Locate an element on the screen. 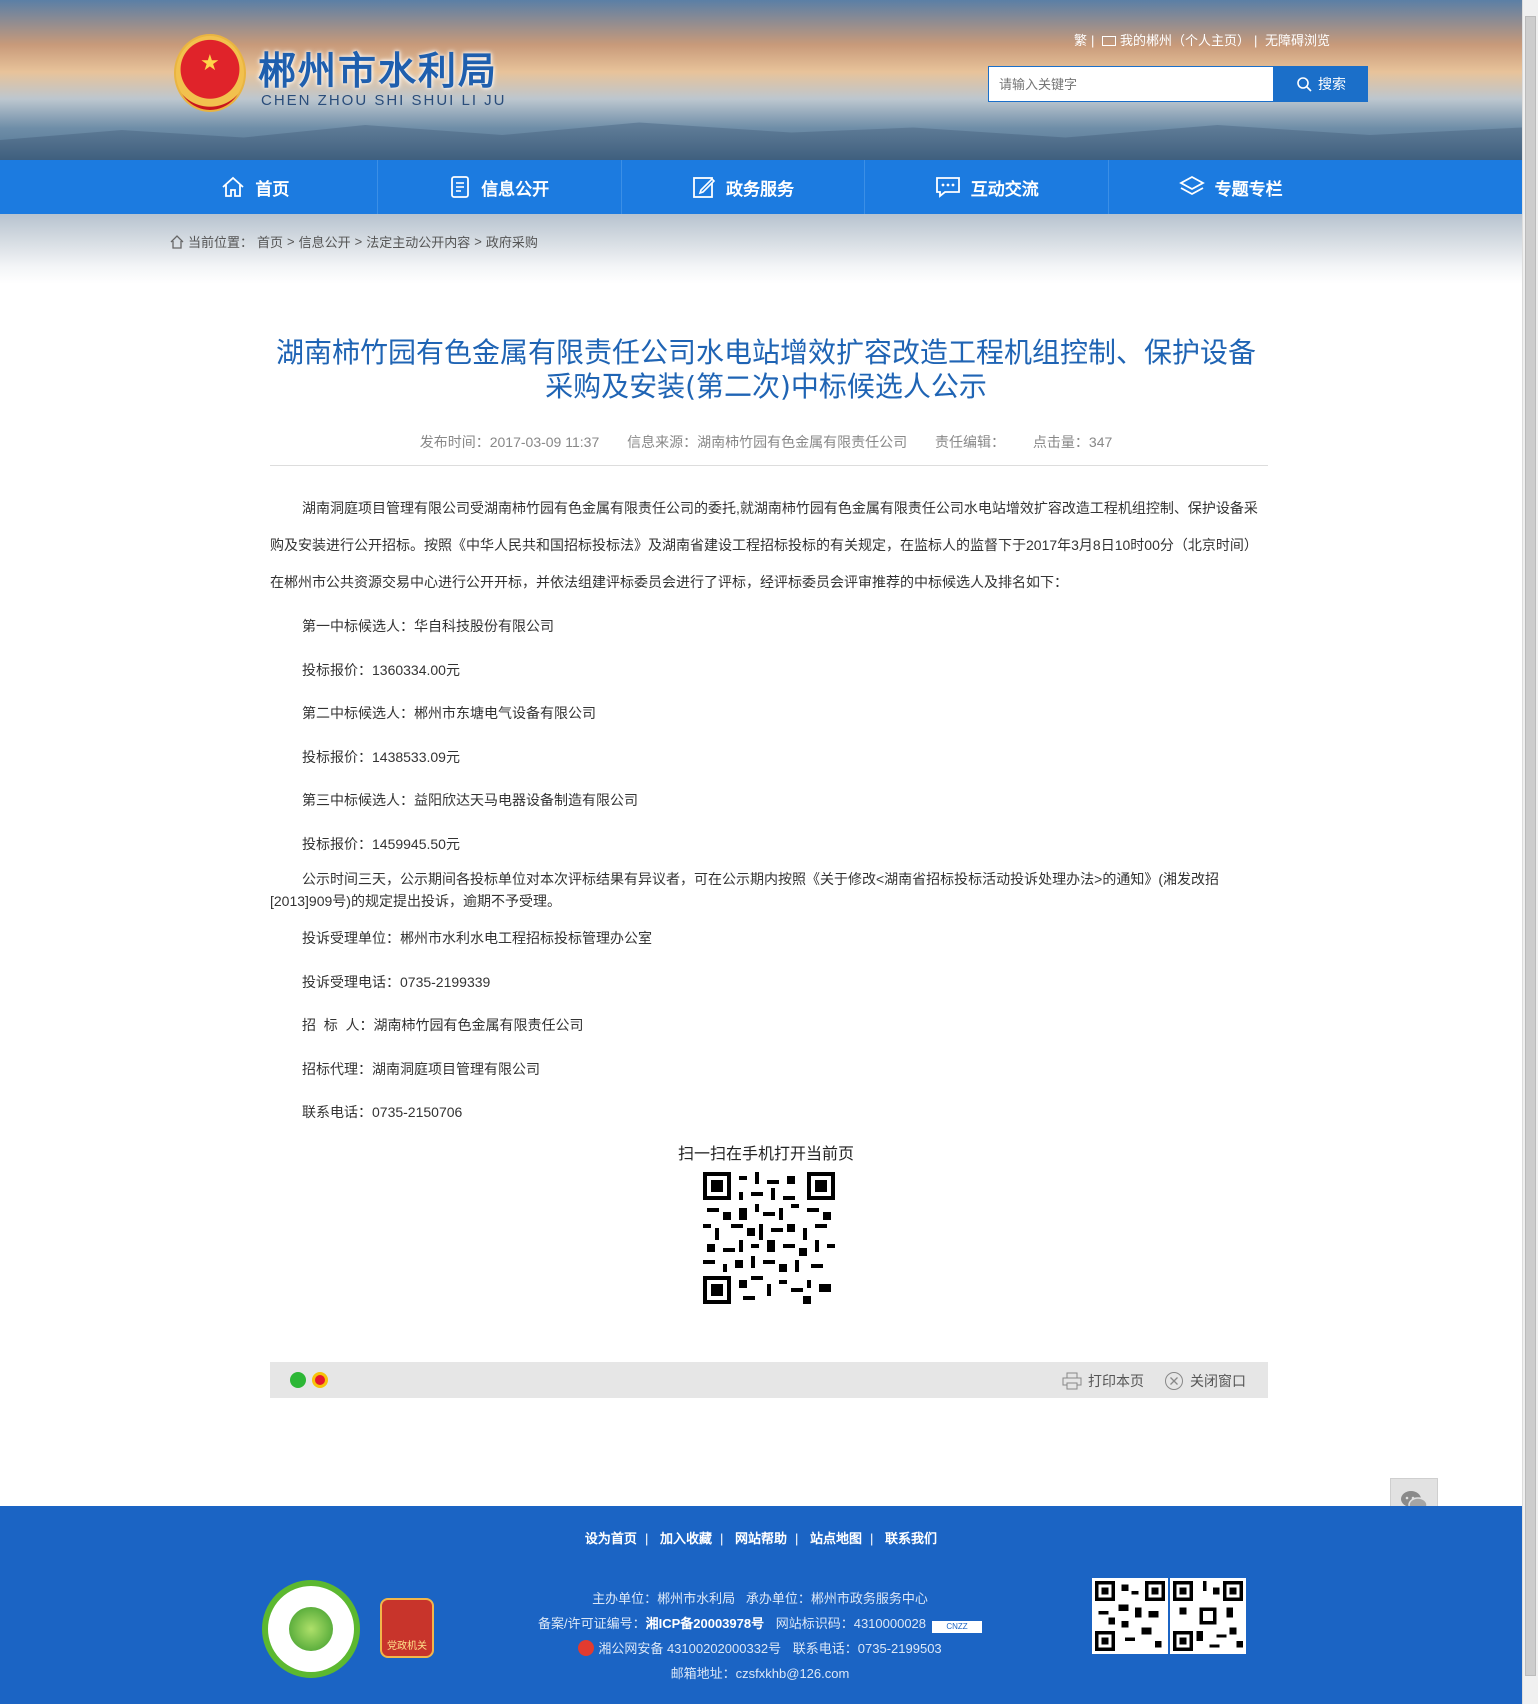  publish-time: 发布时间：2017-03-09 11:37 is located at coordinates (509, 442).